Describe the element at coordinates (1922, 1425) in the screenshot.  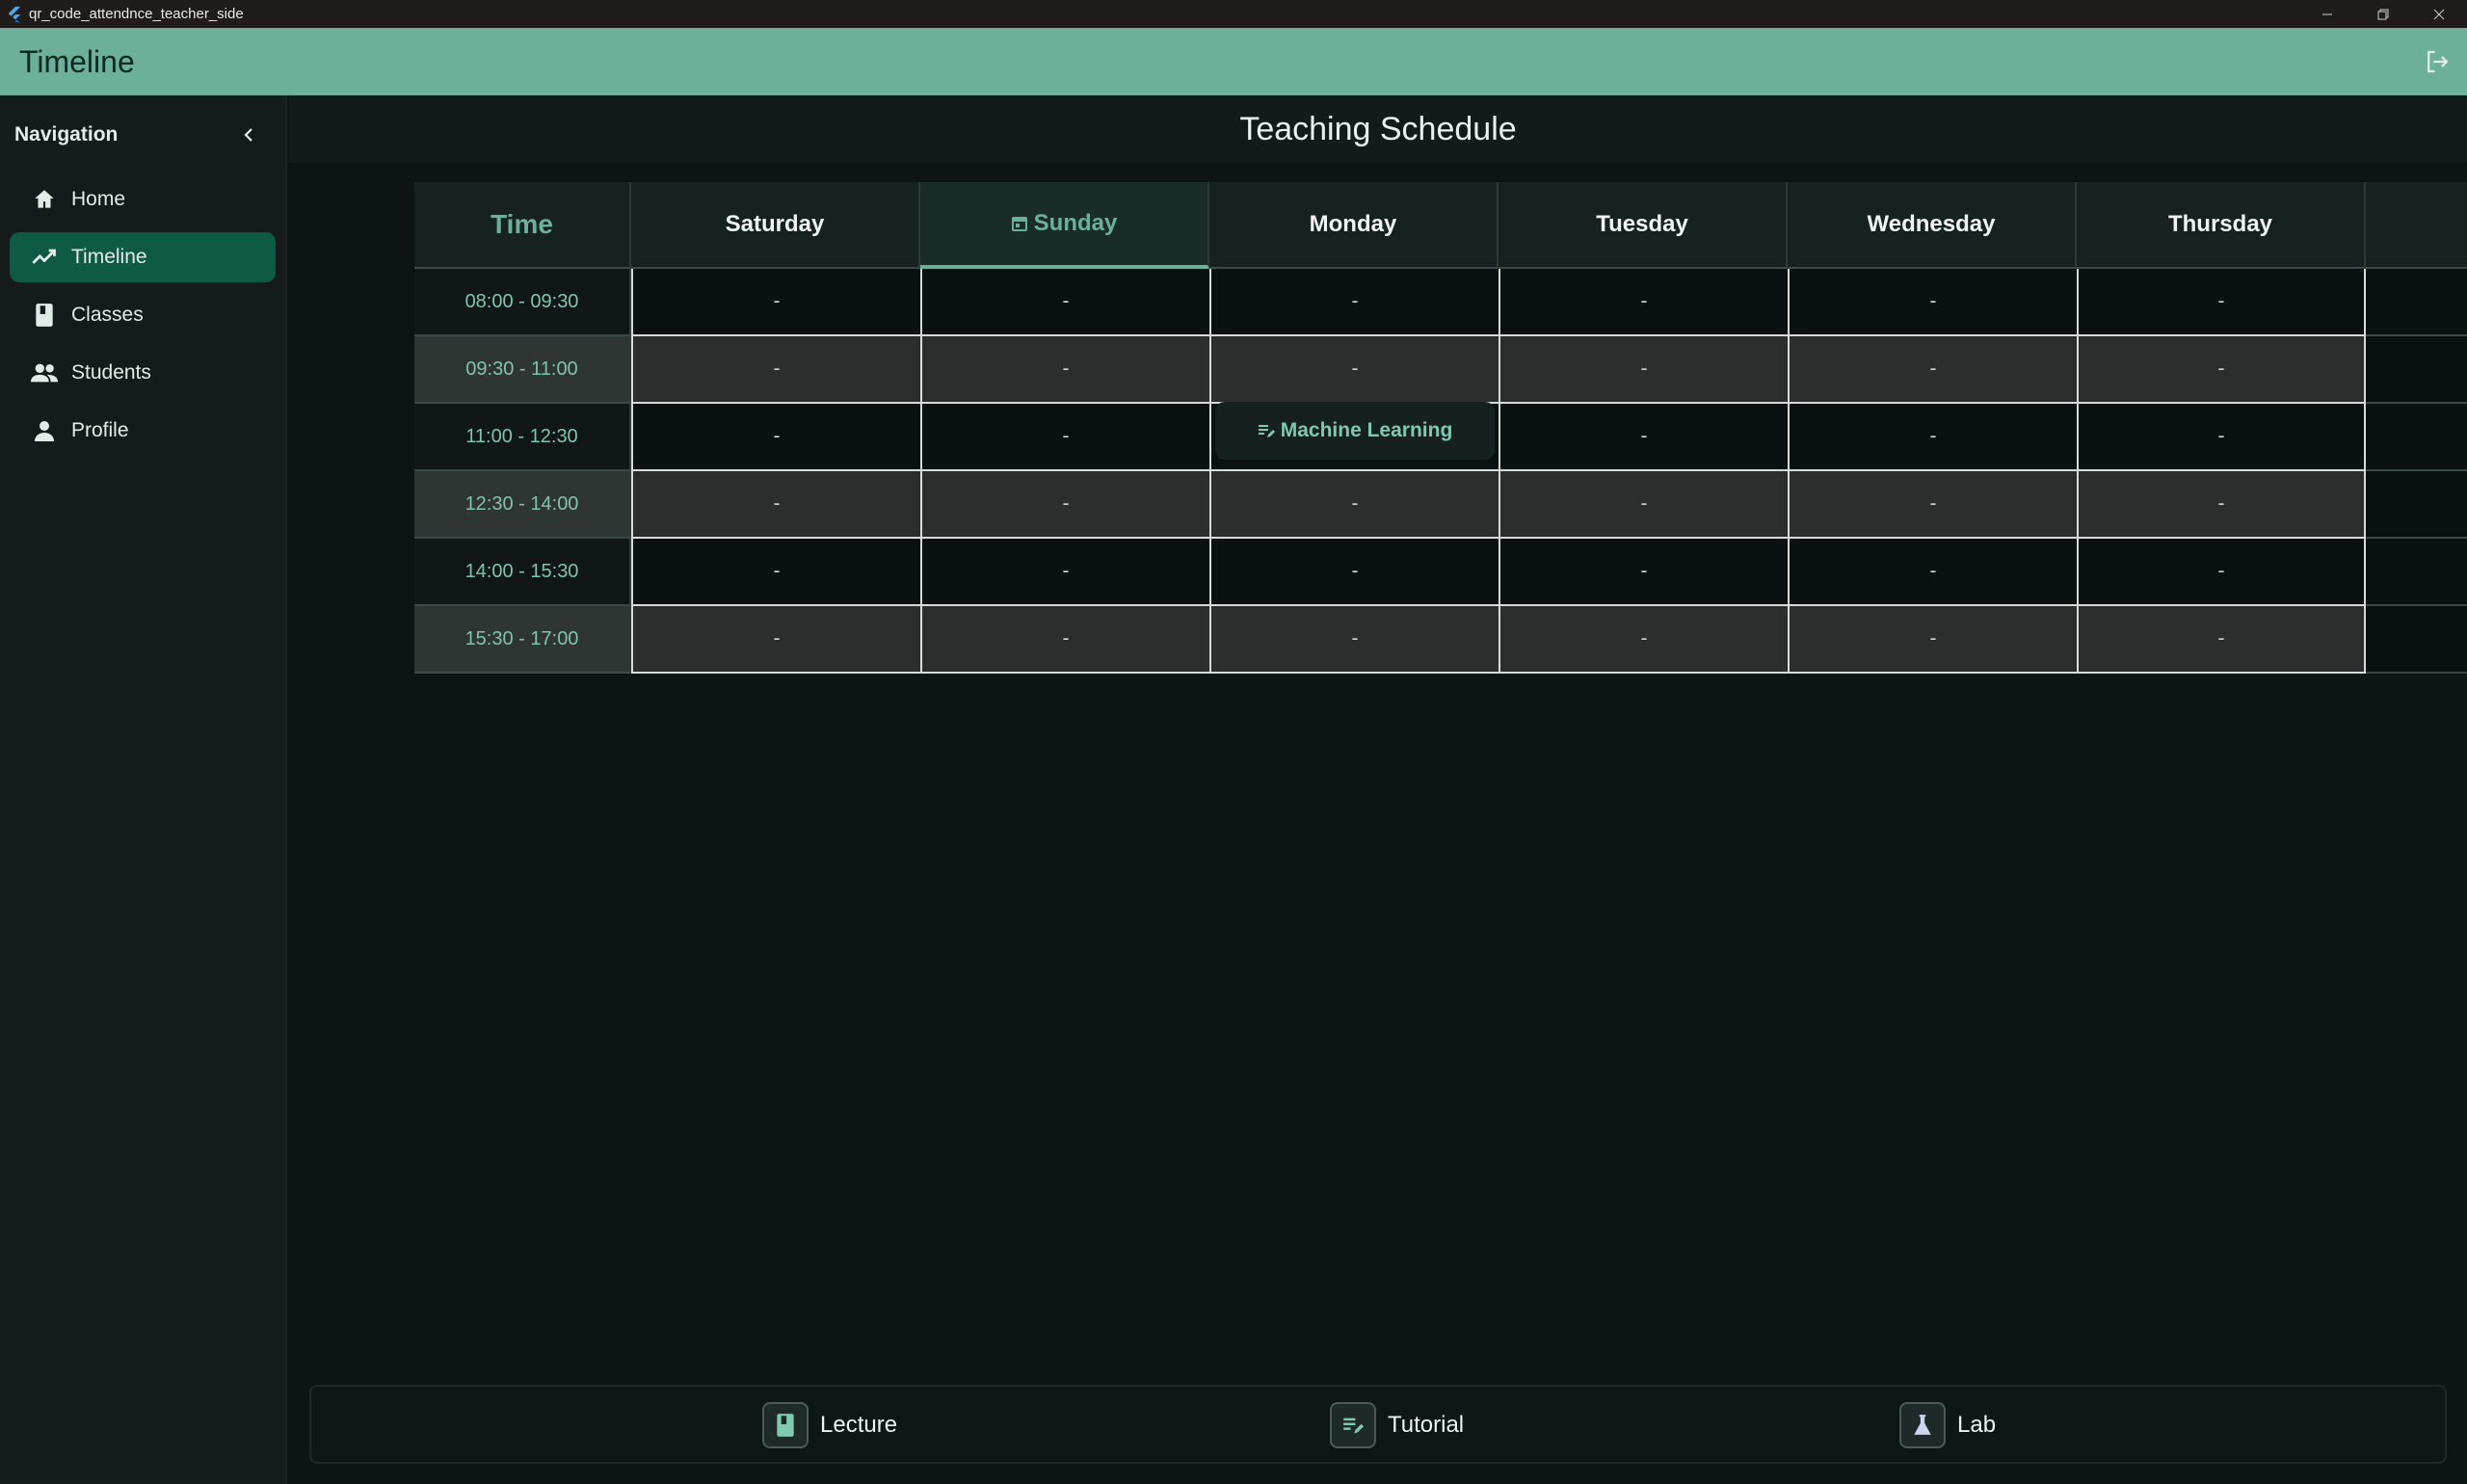
I see `flask-icon` at that location.